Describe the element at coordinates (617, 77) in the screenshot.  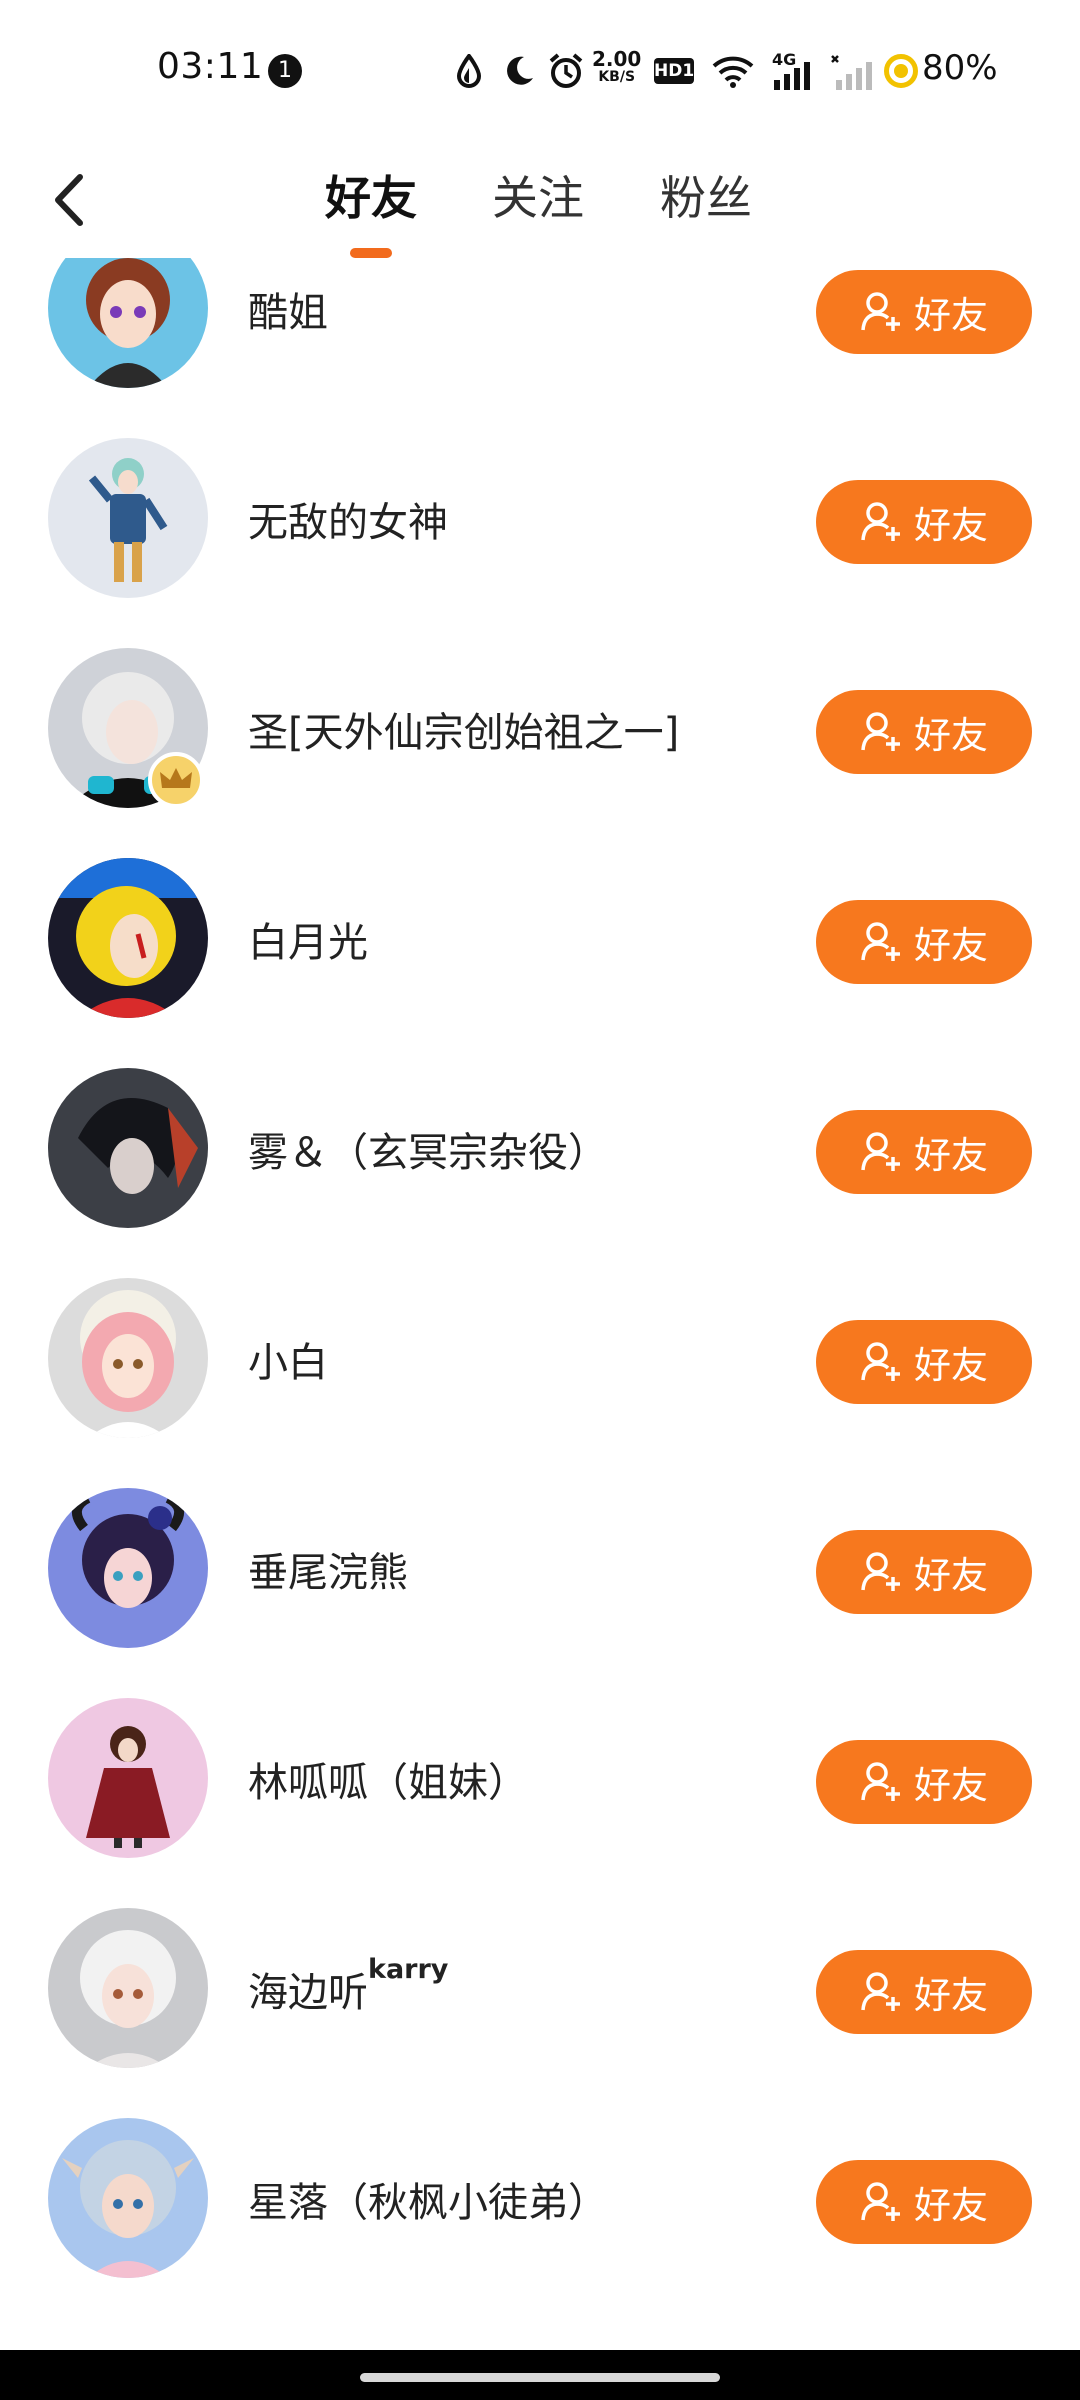
I see `speed-unit: KB/S` at that location.